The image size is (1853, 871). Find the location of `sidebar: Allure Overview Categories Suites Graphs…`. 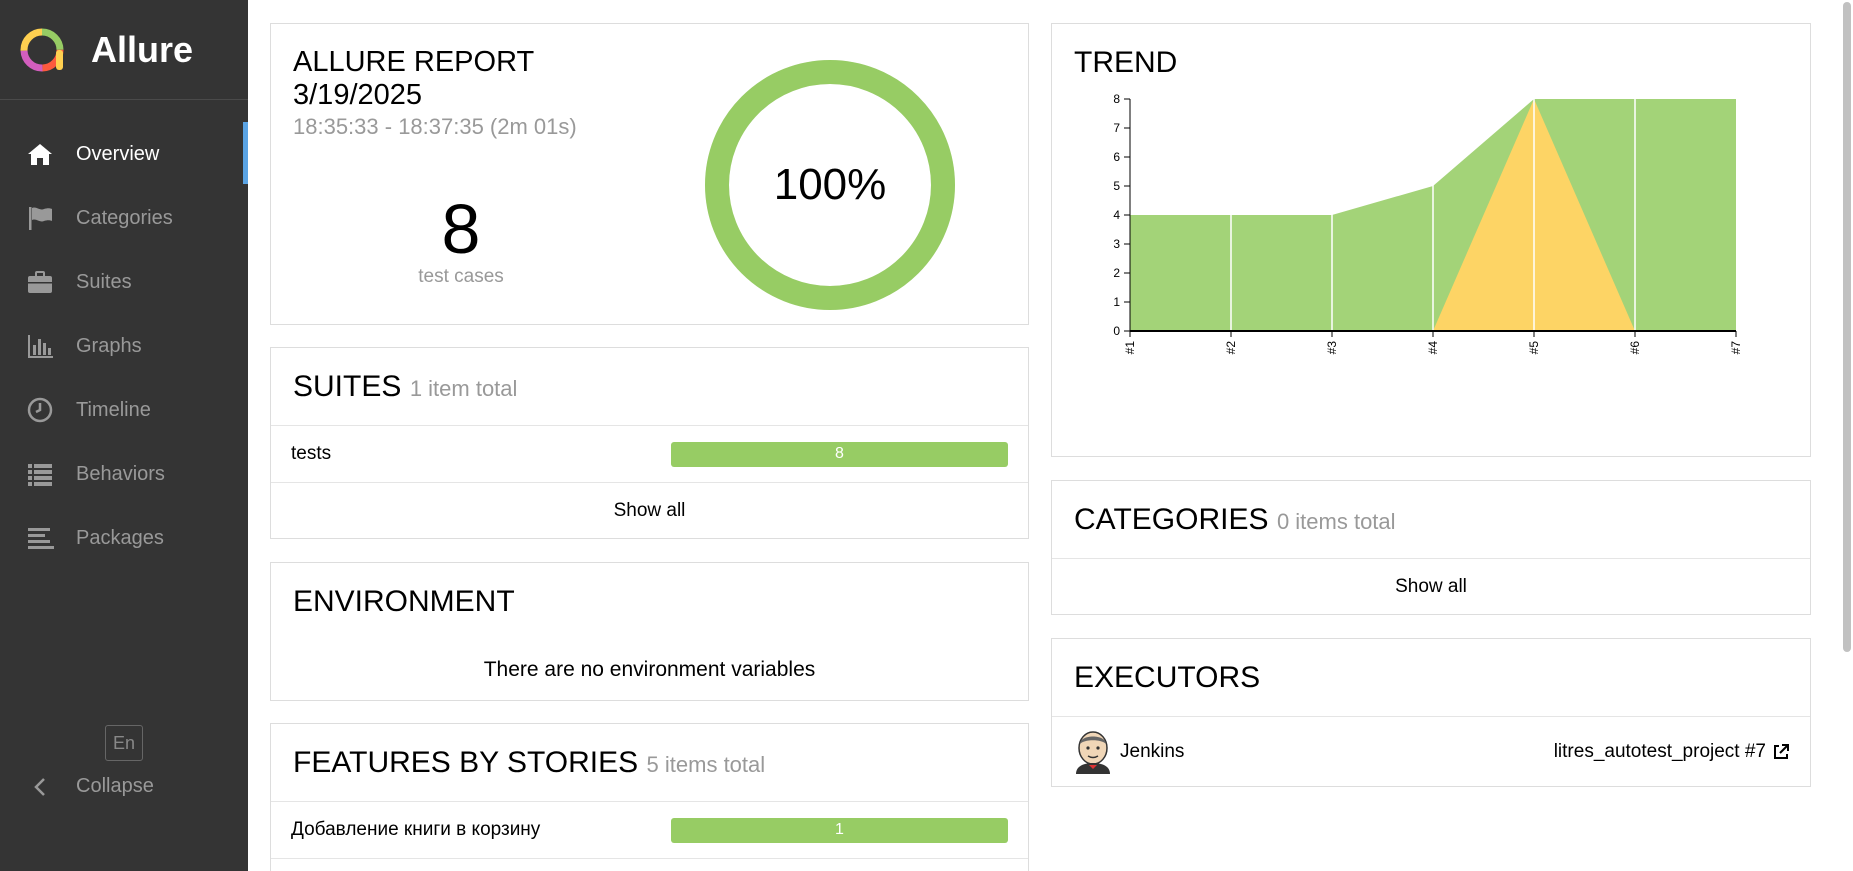

sidebar: Allure Overview Categories Suites Graphs… is located at coordinates (124, 435).